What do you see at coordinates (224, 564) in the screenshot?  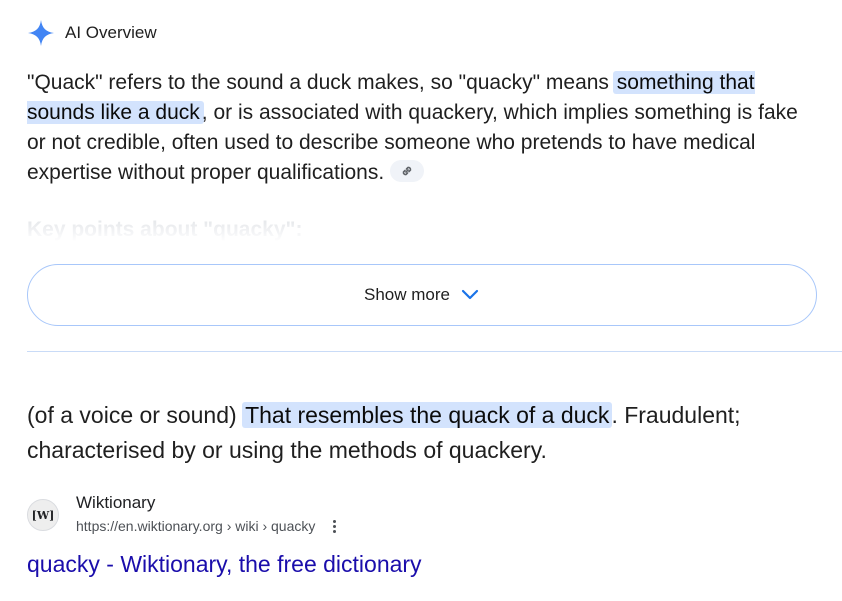 I see `result-title-link: quacky - Wiktionary, the free dictionary` at bounding box center [224, 564].